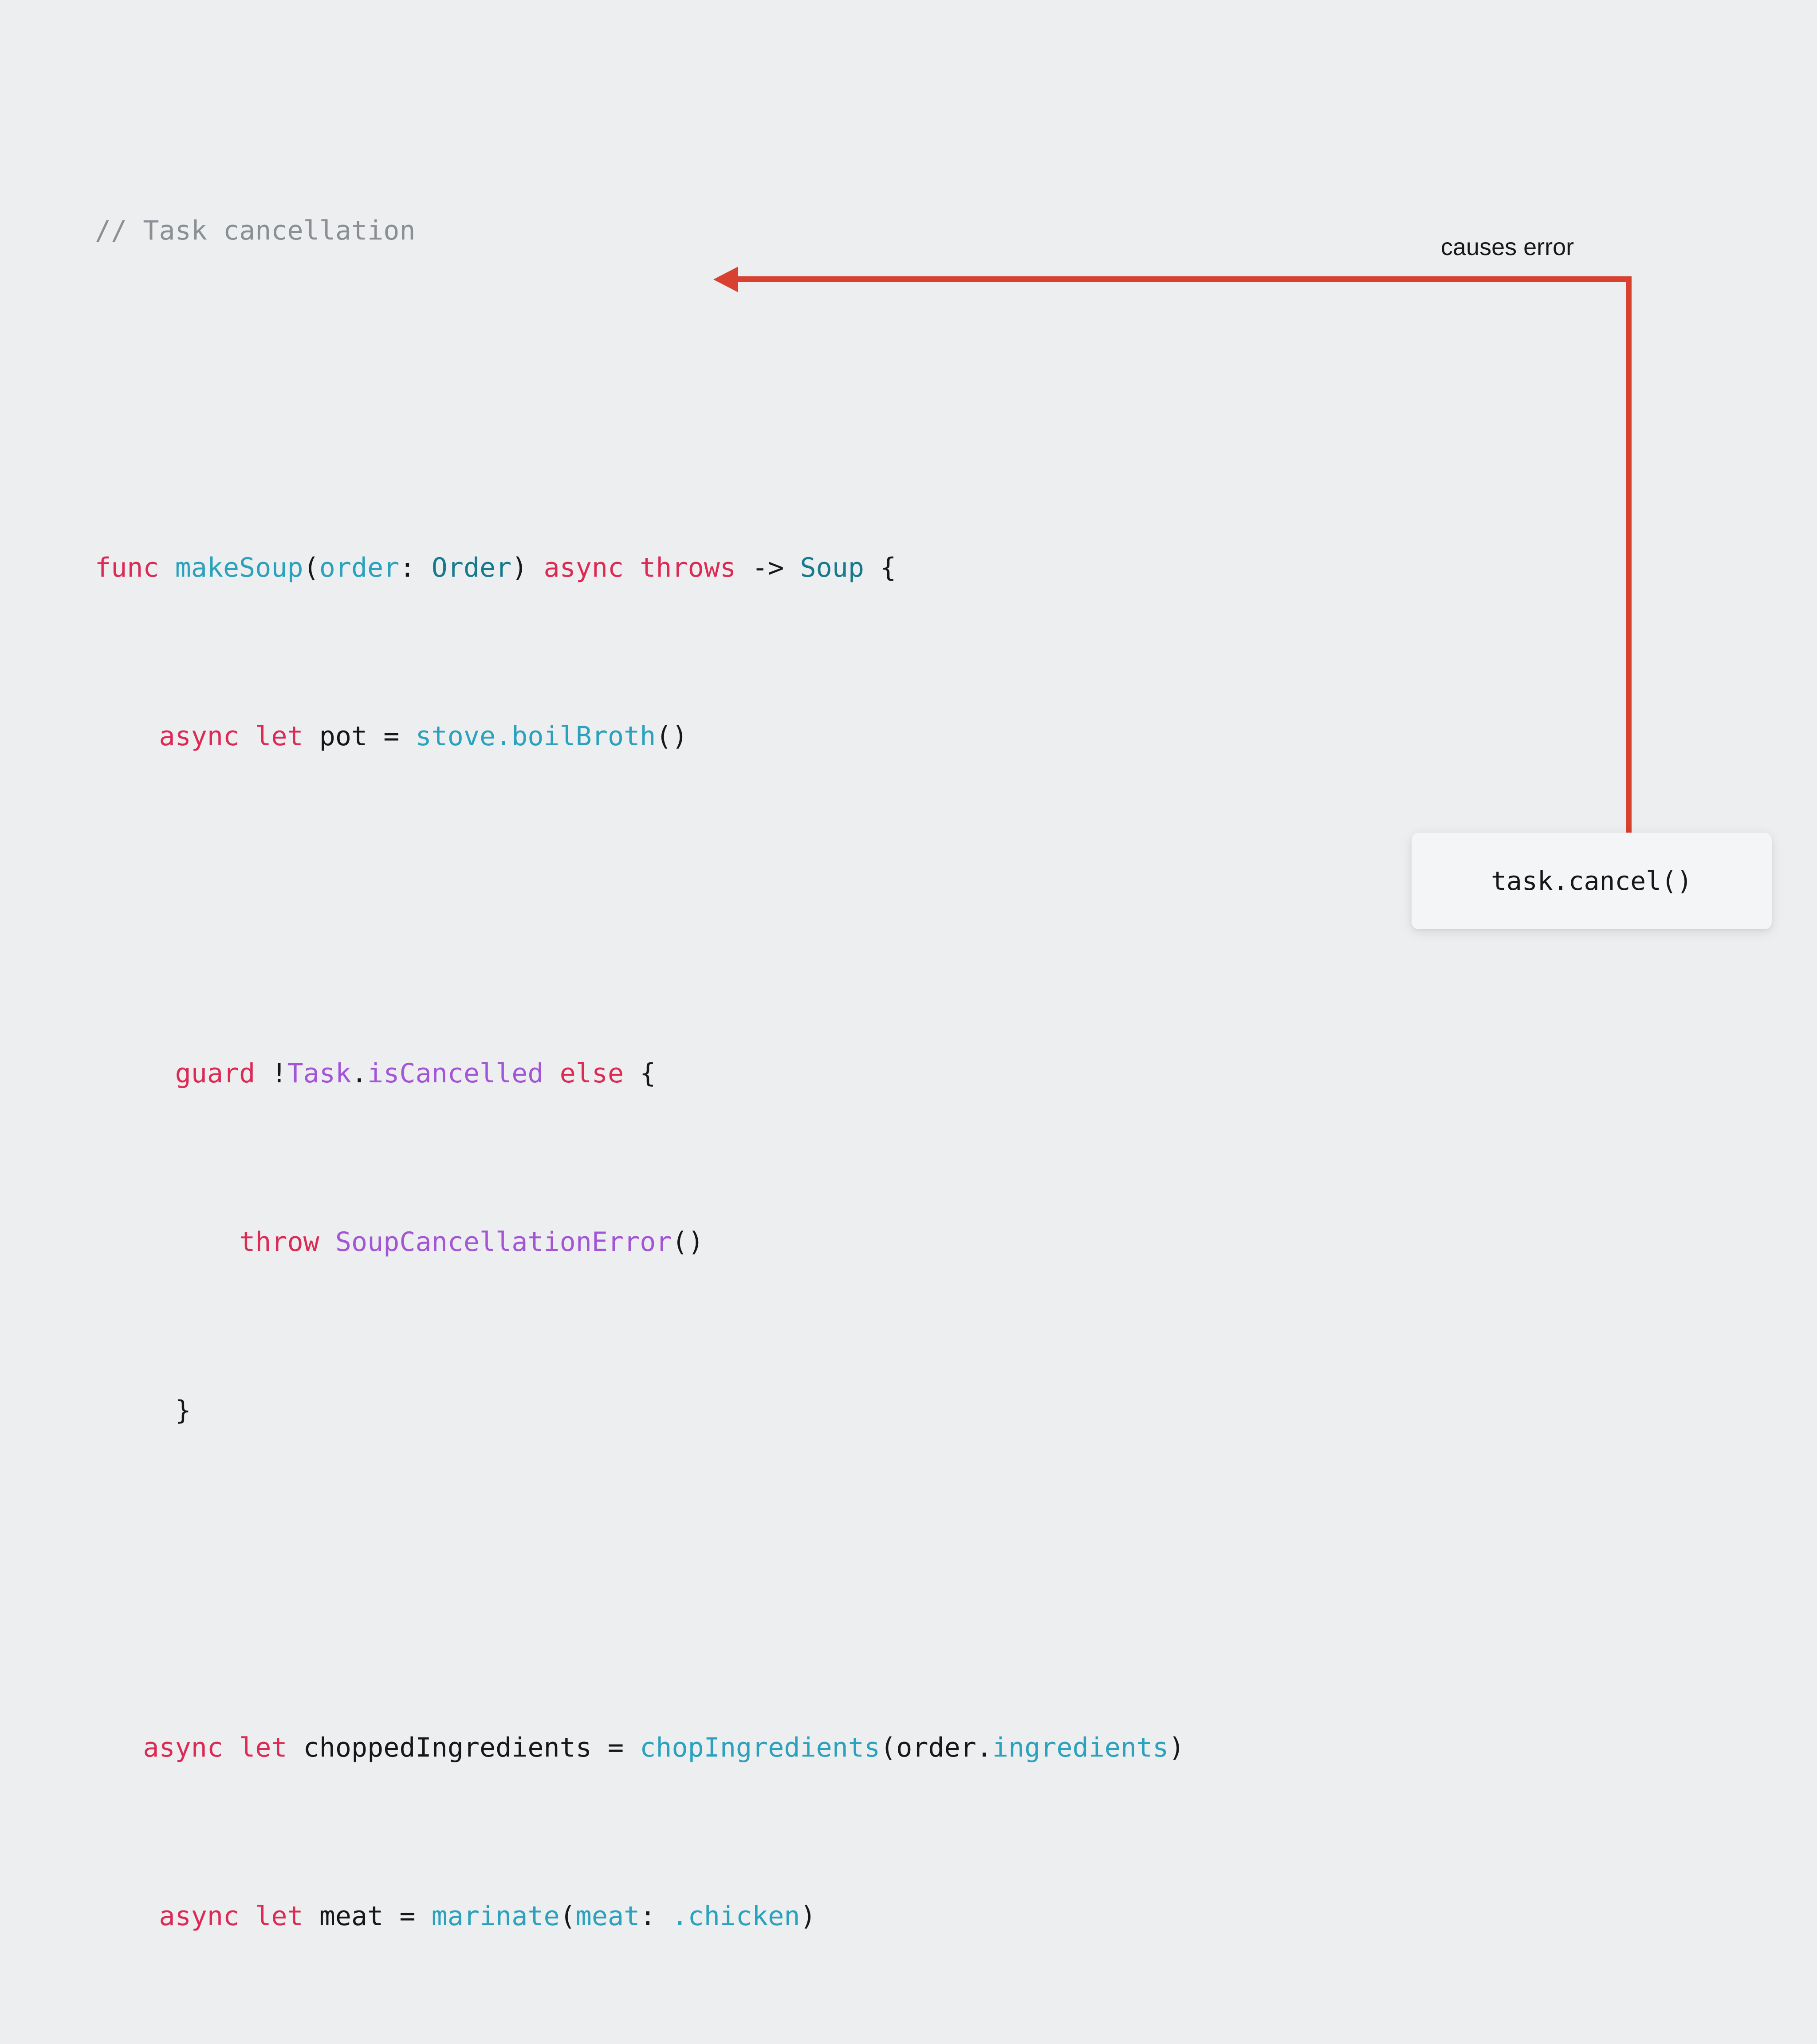 This screenshot has height=2044, width=1817. I want to click on token-paren-open-3: (, so click(567, 1916).